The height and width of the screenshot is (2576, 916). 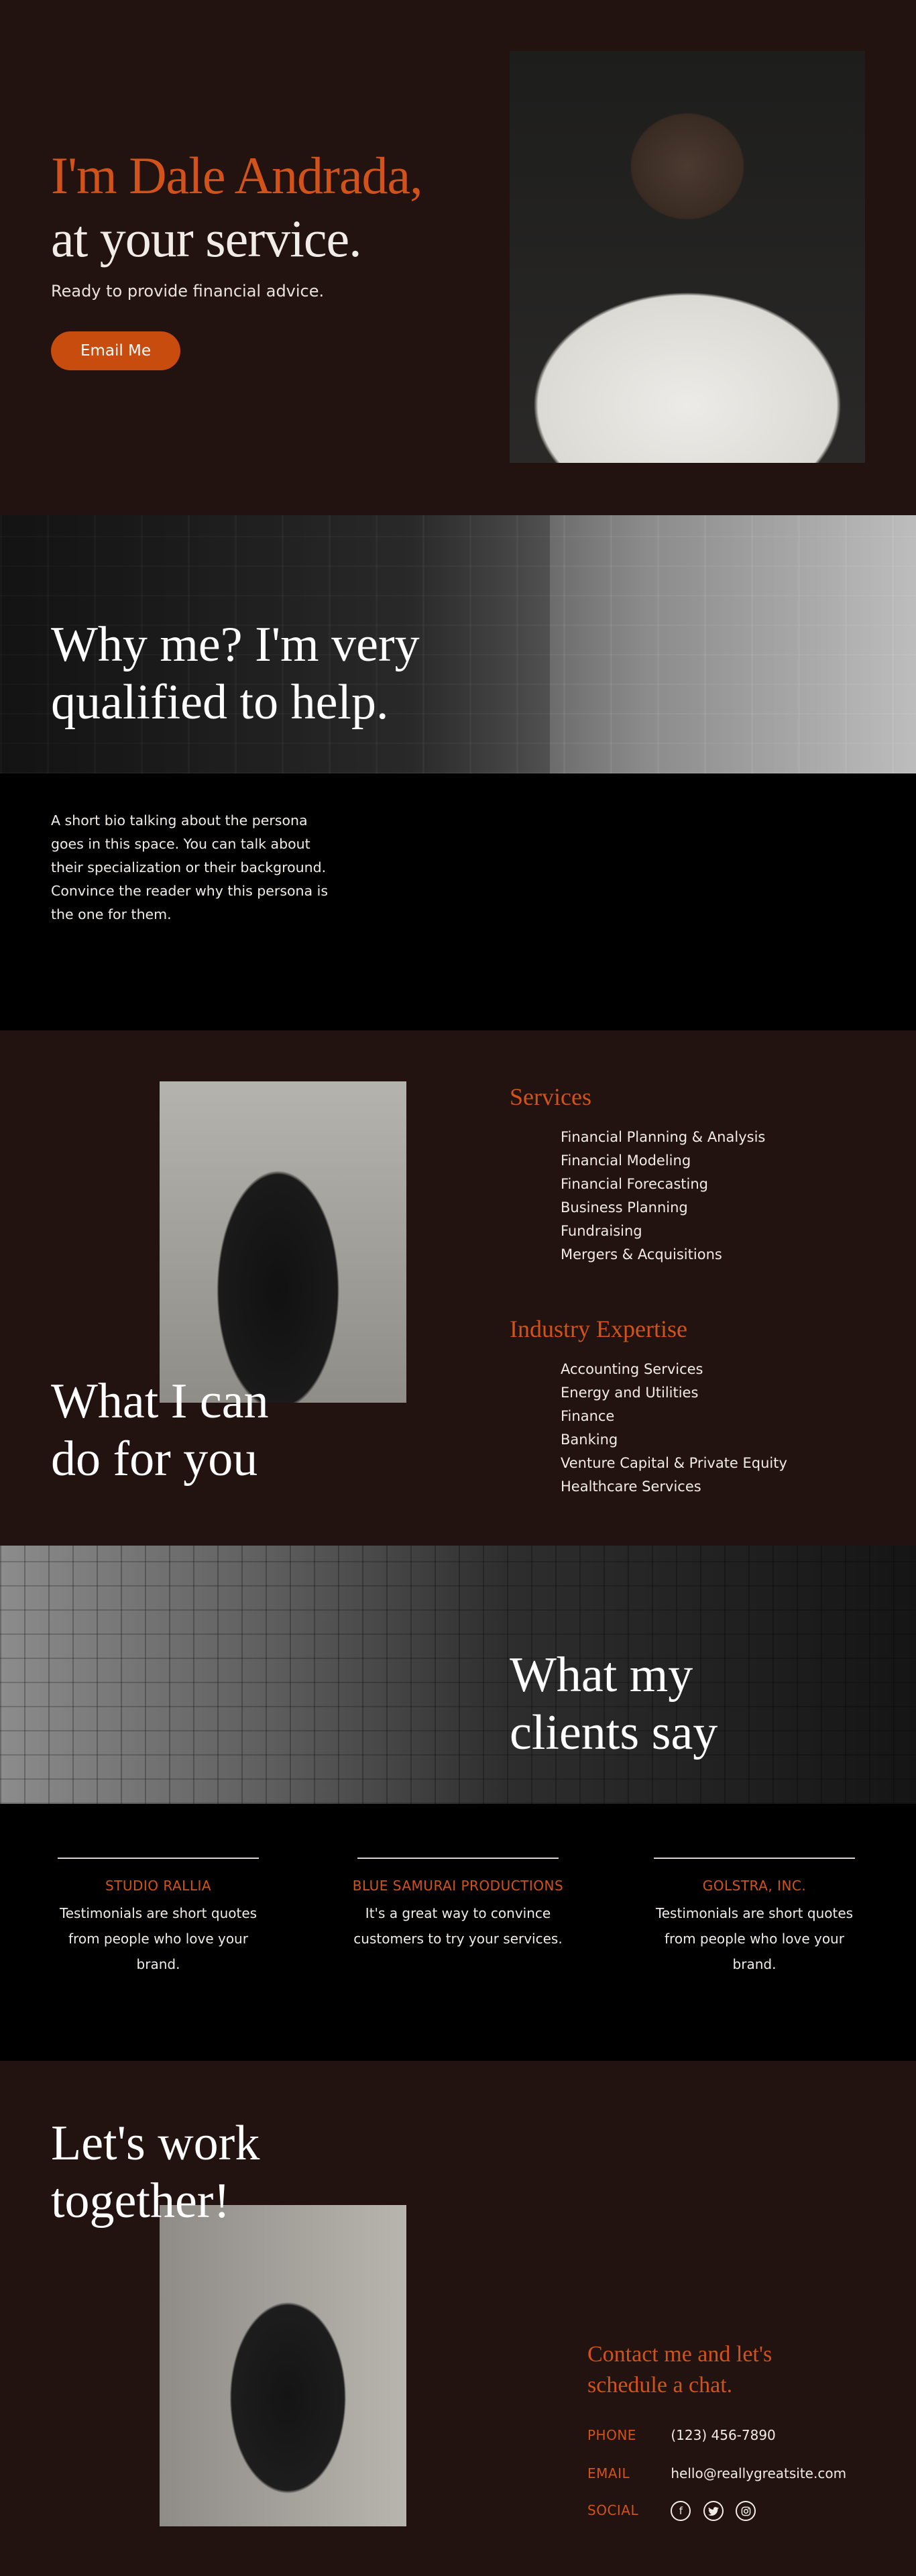 What do you see at coordinates (235, 644) in the screenshot?
I see `why-title-line1: Why me? I'm very` at bounding box center [235, 644].